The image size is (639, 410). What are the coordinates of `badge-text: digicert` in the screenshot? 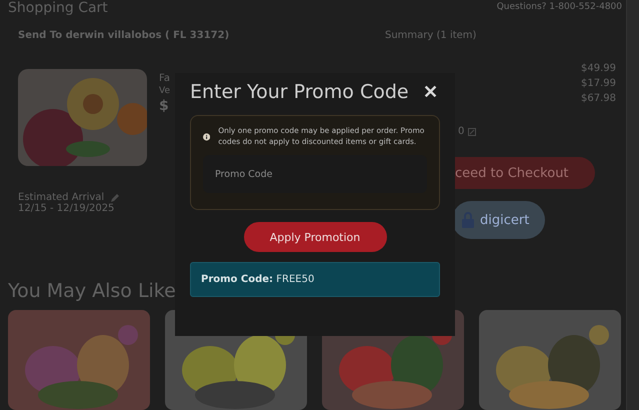 It's located at (505, 220).